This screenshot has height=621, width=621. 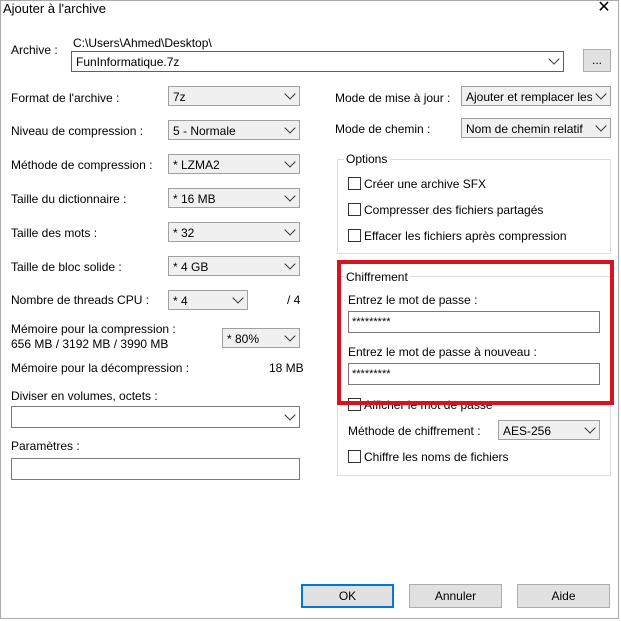 What do you see at coordinates (563, 596) in the screenshot?
I see `help-button: Aide` at bounding box center [563, 596].